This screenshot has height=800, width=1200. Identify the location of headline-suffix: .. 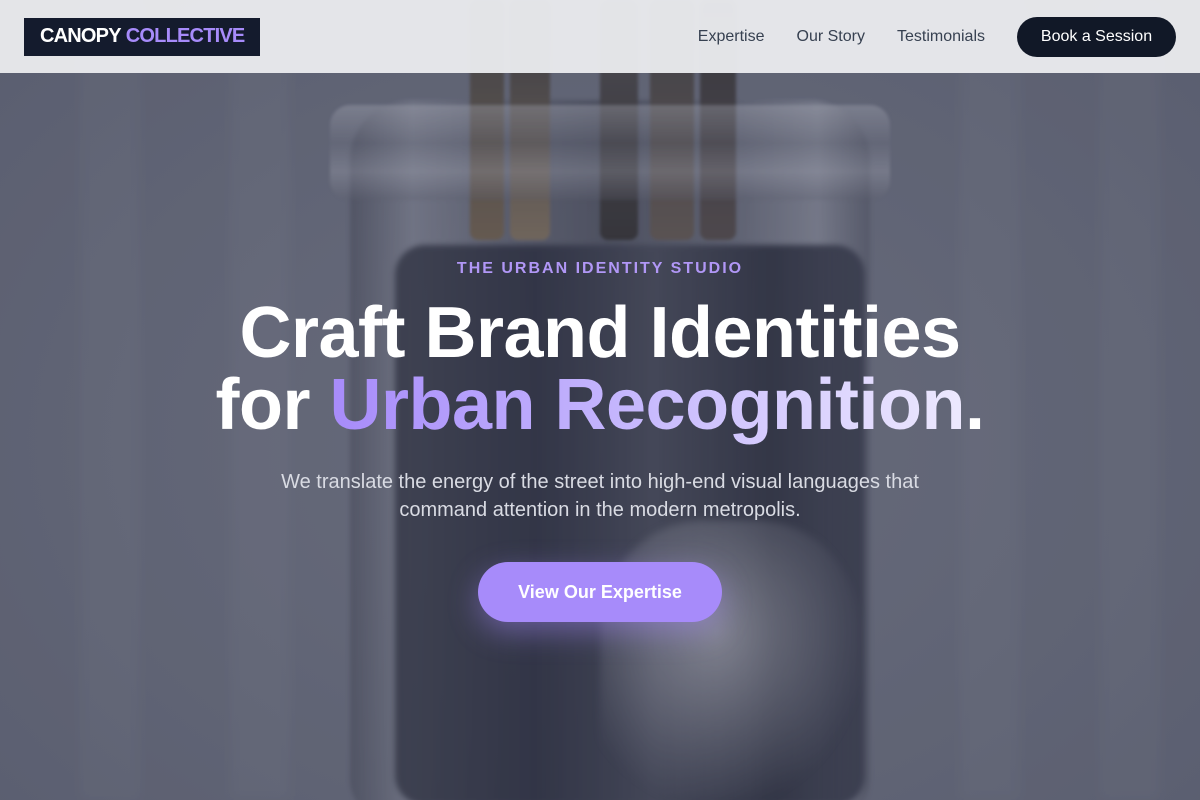
(974, 405).